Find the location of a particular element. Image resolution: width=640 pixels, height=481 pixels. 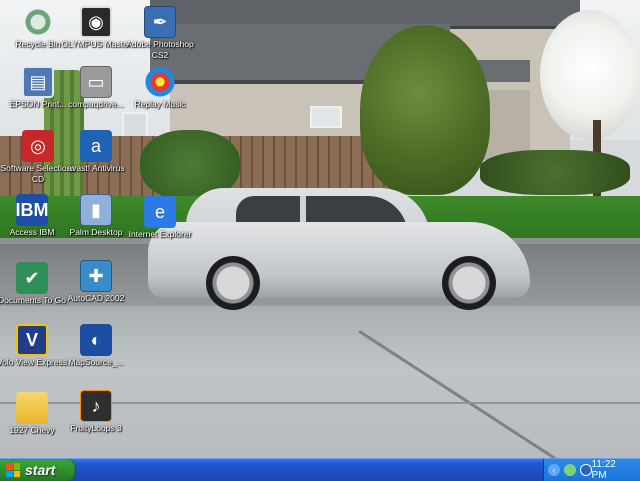

desktop-icon-internet-explorer: e Internet Explorer is located at coordinates (160, 218).